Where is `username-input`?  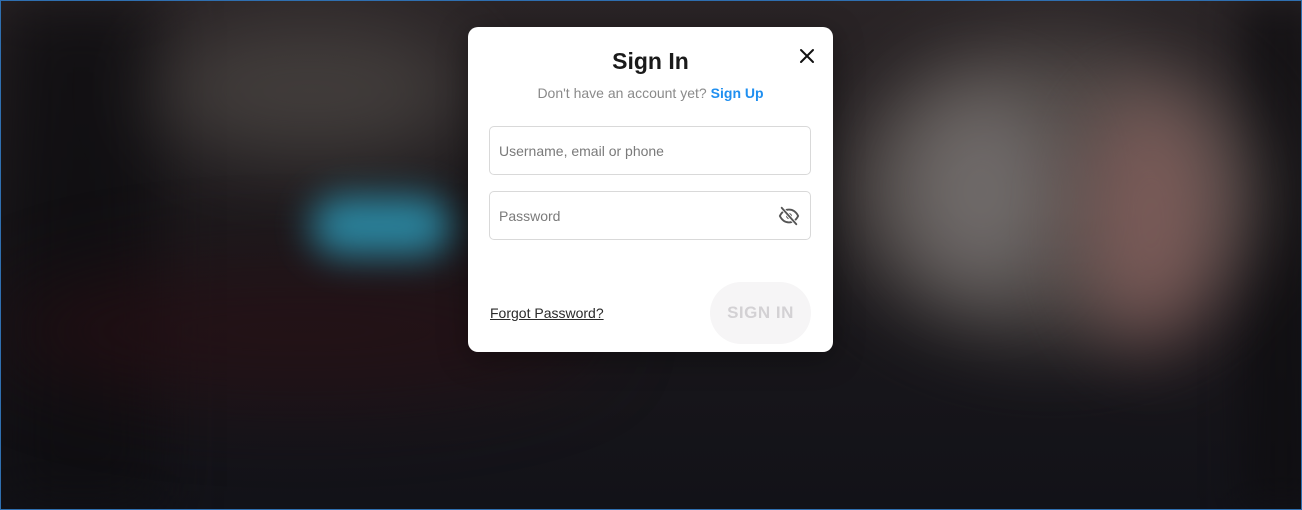
username-input is located at coordinates (650, 150).